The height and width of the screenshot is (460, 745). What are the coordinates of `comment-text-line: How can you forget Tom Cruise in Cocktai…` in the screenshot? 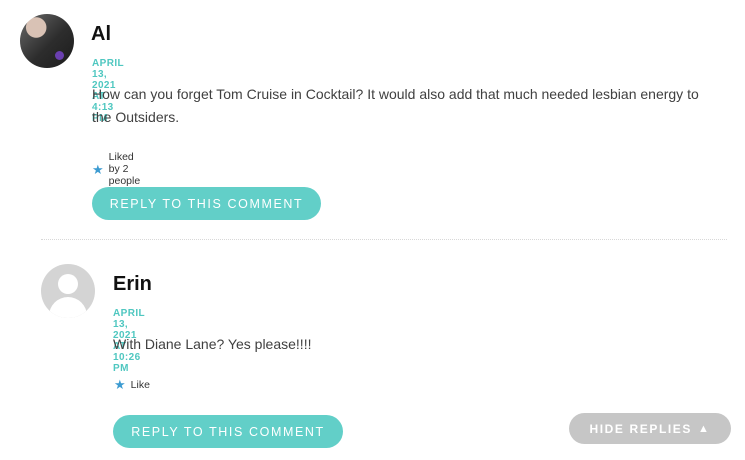 It's located at (395, 94).